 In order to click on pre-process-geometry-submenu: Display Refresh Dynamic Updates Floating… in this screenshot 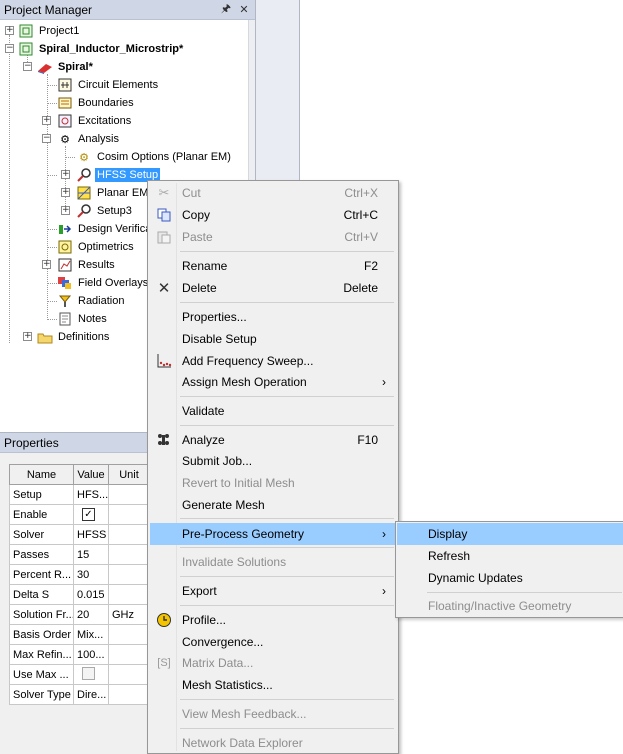, I will do `click(509, 569)`.